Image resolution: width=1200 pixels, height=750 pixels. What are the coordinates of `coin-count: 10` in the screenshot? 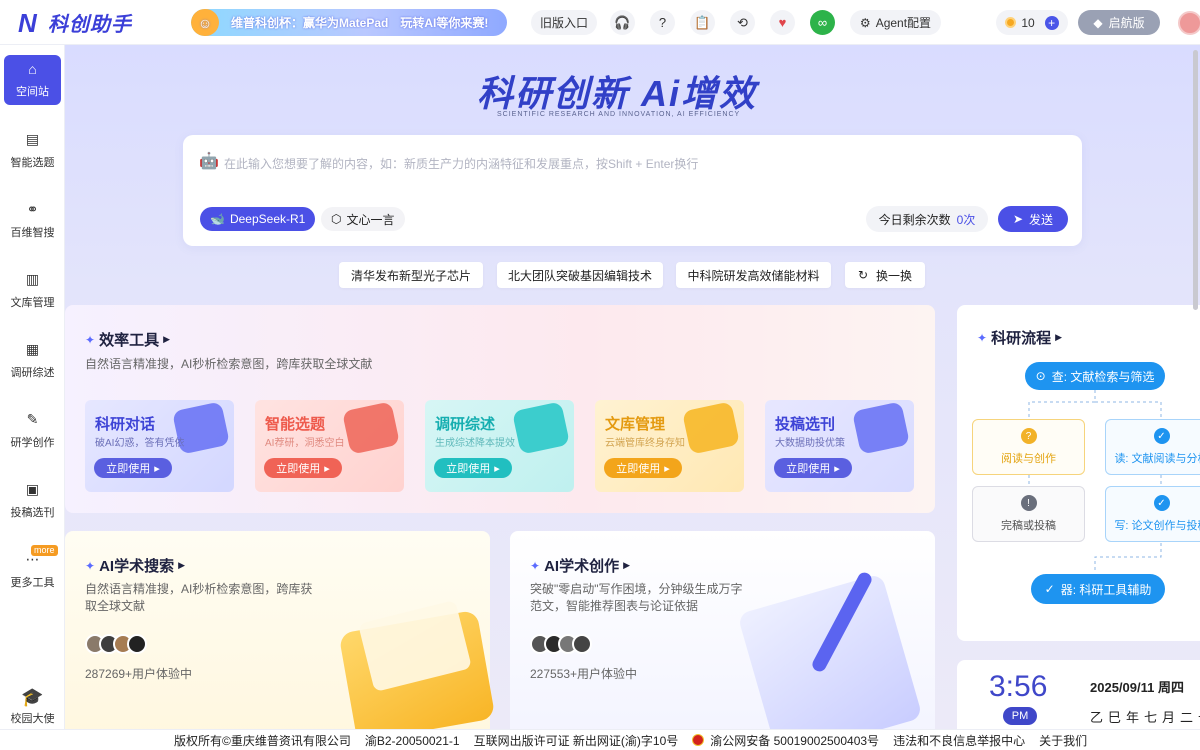 It's located at (1028, 22).